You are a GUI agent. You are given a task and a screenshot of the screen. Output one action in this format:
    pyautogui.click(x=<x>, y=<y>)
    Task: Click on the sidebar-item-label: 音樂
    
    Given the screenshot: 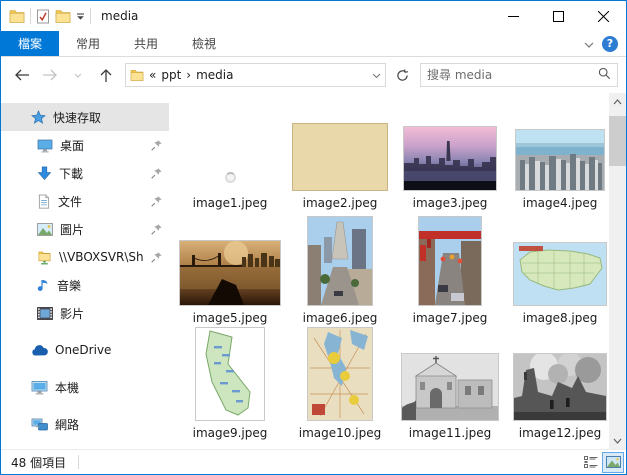 What is the action you would take?
    pyautogui.click(x=69, y=285)
    